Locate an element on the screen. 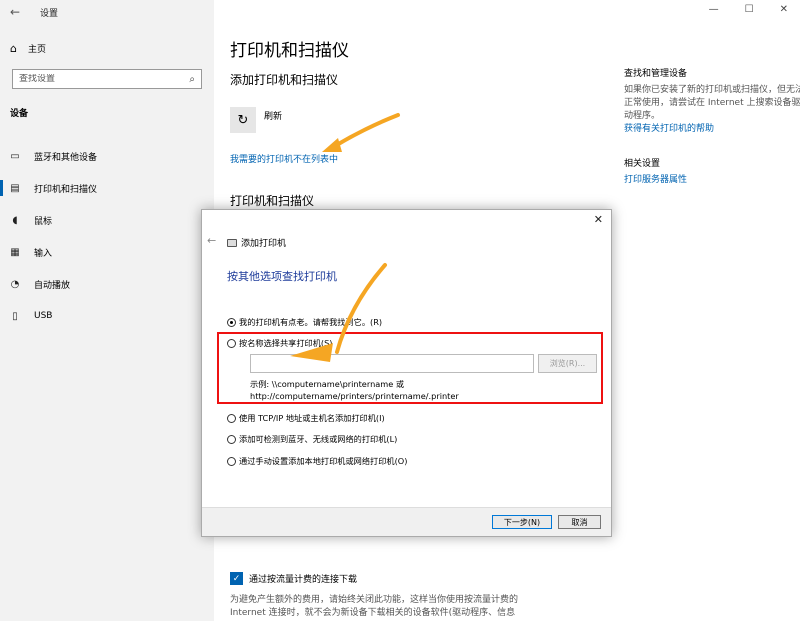 Image resolution: width=800 pixels, height=621 pixels. window-controls: — ☐ ✕ is located at coordinates (748, 9).